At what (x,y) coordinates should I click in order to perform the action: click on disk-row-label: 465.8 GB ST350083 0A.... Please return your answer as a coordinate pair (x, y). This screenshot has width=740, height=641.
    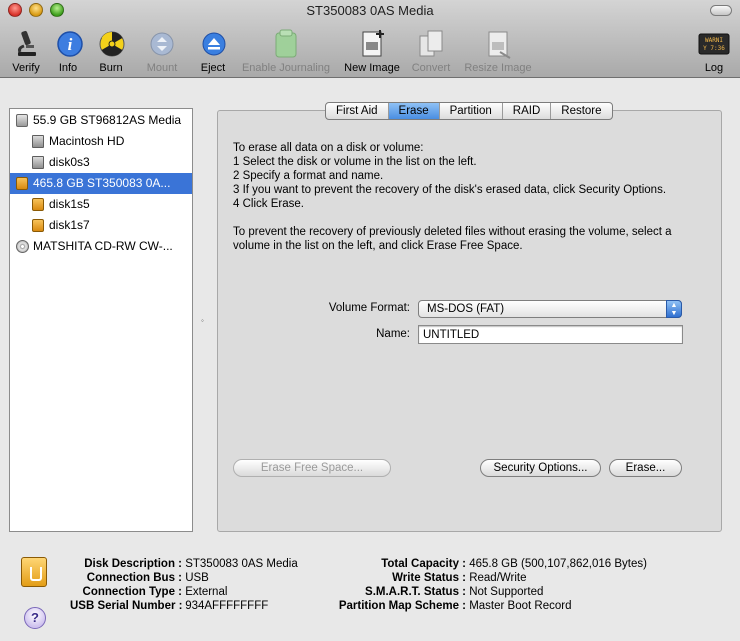
    Looking at the image, I should click on (102, 183).